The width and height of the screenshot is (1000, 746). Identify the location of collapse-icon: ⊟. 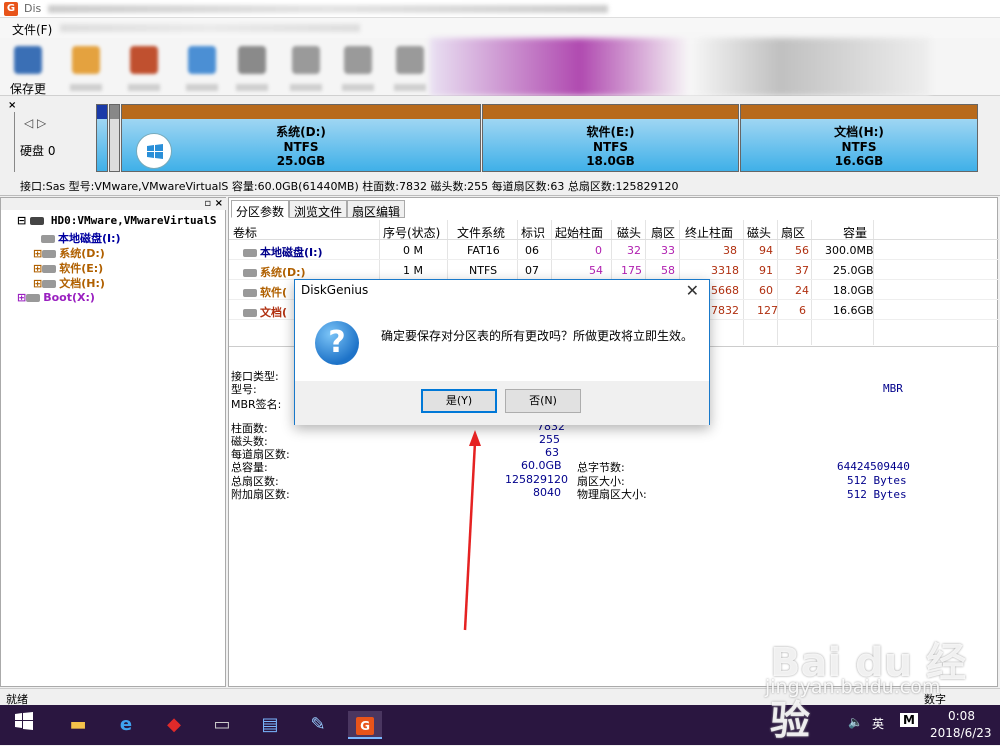
(21, 220).